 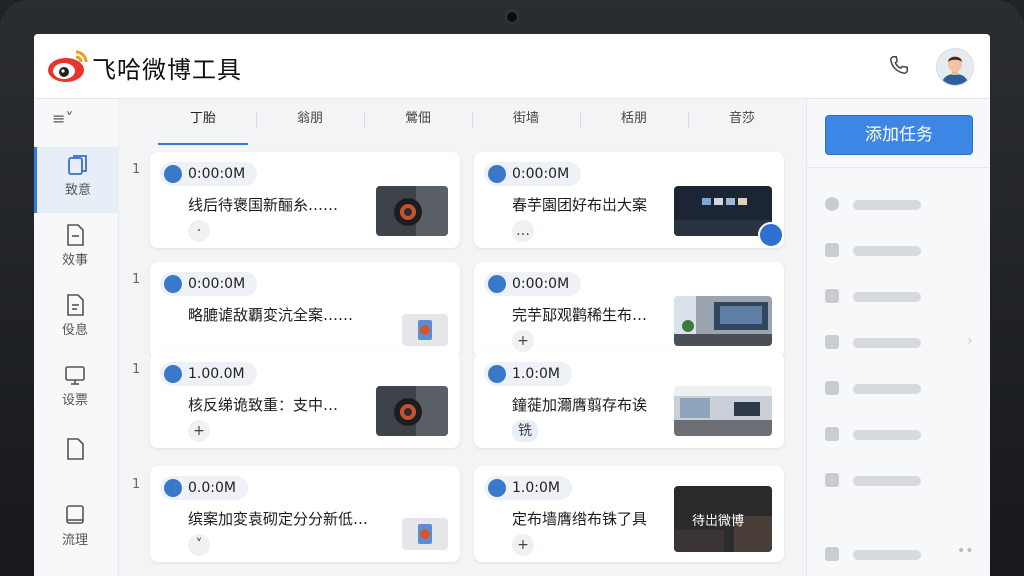 What do you see at coordinates (418, 121) in the screenshot?
I see `tab-3: 鶯佃` at bounding box center [418, 121].